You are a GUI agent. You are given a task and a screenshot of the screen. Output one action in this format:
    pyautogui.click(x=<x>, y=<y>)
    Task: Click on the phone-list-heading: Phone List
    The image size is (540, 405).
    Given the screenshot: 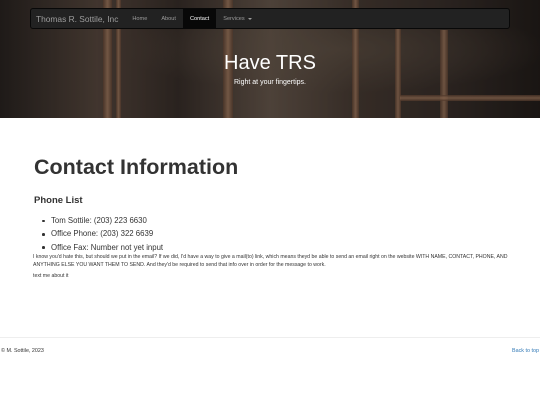 What is the action you would take?
    pyautogui.click(x=58, y=200)
    